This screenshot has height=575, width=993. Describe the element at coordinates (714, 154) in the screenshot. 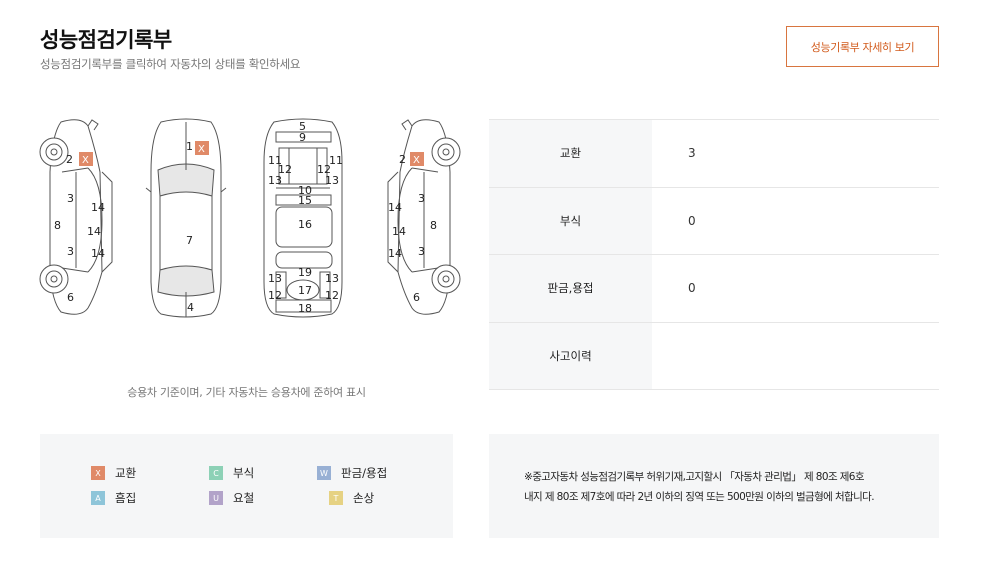

I see `status-row-exchange: 교환 3` at that location.